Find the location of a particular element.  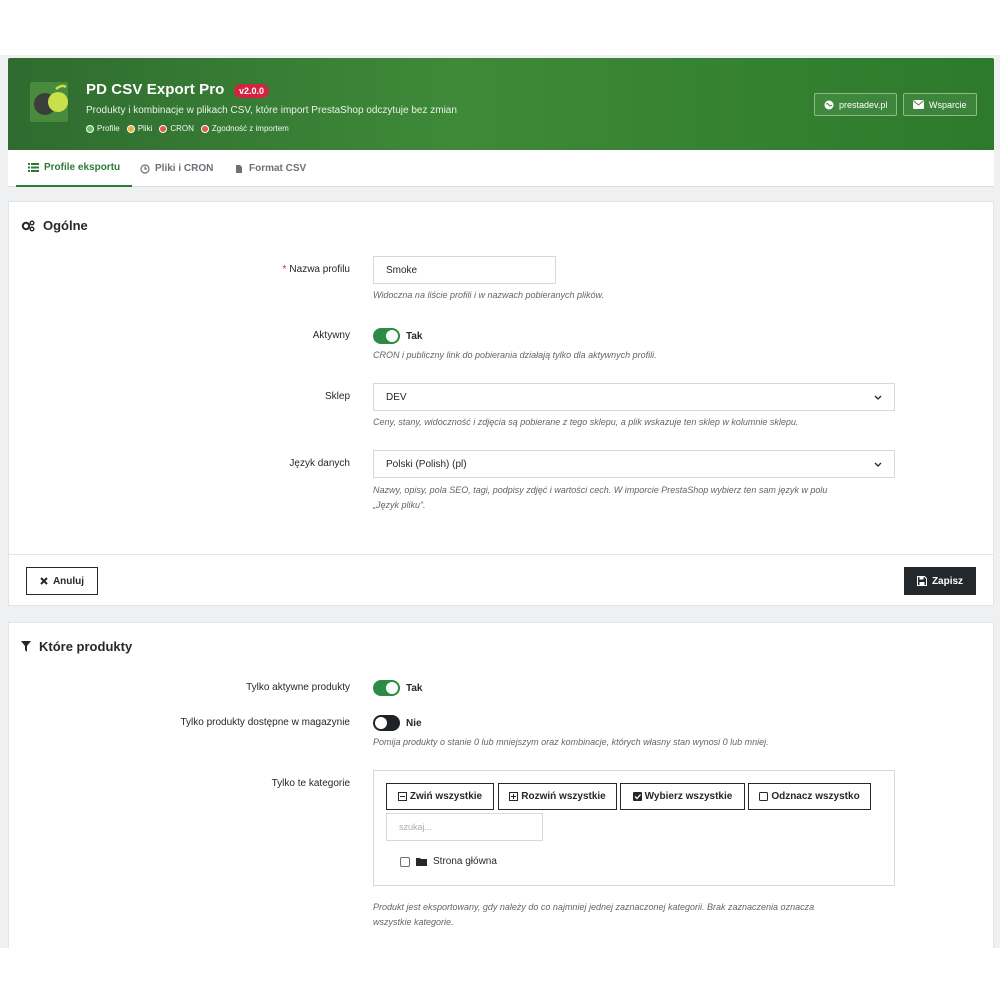

language-label: Język danych is located at coordinates (319, 463).